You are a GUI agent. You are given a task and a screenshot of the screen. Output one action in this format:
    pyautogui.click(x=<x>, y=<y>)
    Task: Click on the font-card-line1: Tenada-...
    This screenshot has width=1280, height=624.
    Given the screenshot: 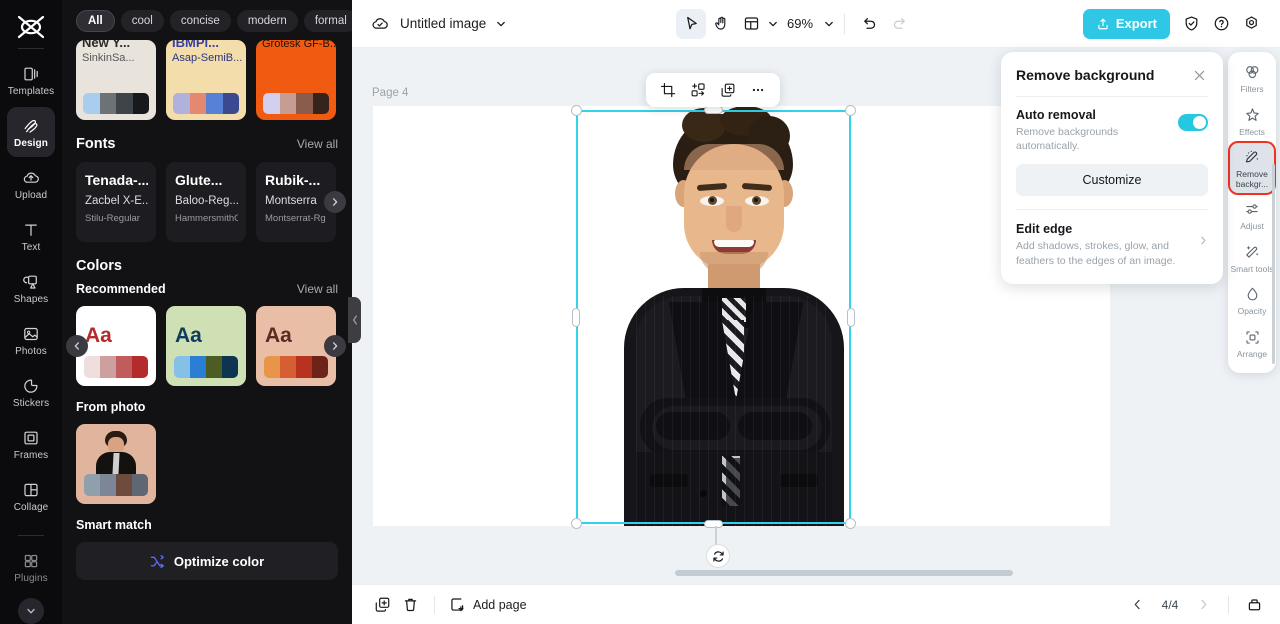 What is the action you would take?
    pyautogui.click(x=116, y=180)
    